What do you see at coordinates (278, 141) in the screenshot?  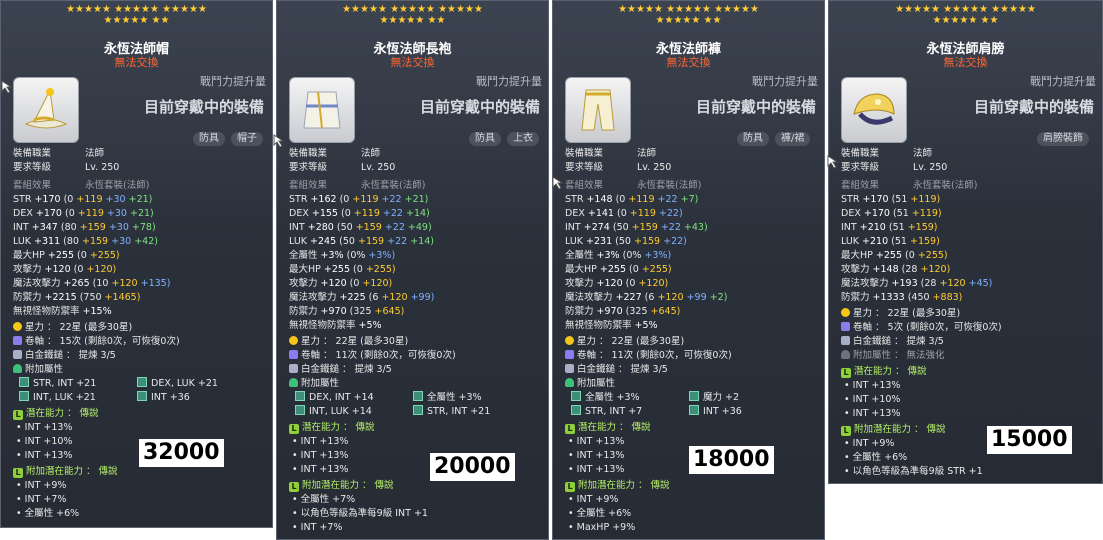 I see `glove-cursor-icon` at bounding box center [278, 141].